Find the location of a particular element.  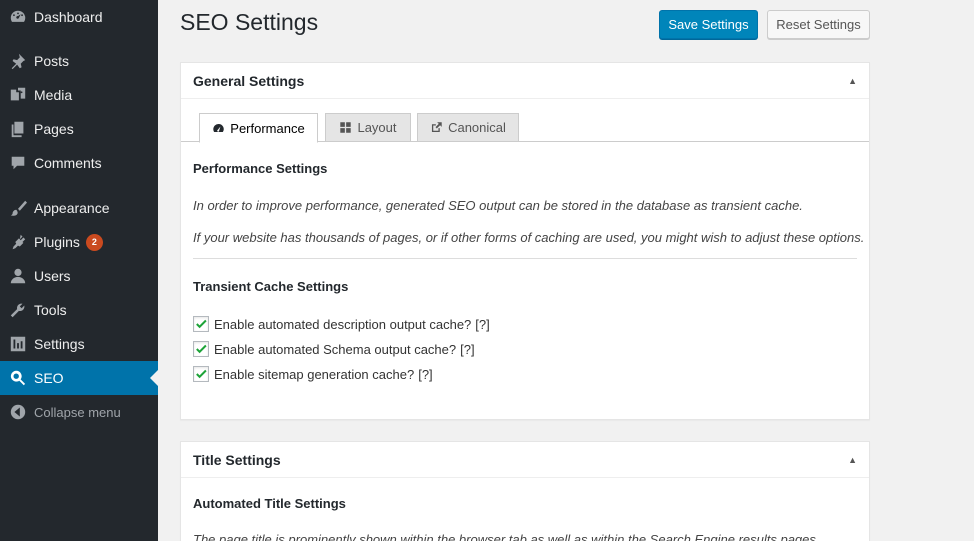

sidebar-item-label: Dashboard is located at coordinates (68, 17).